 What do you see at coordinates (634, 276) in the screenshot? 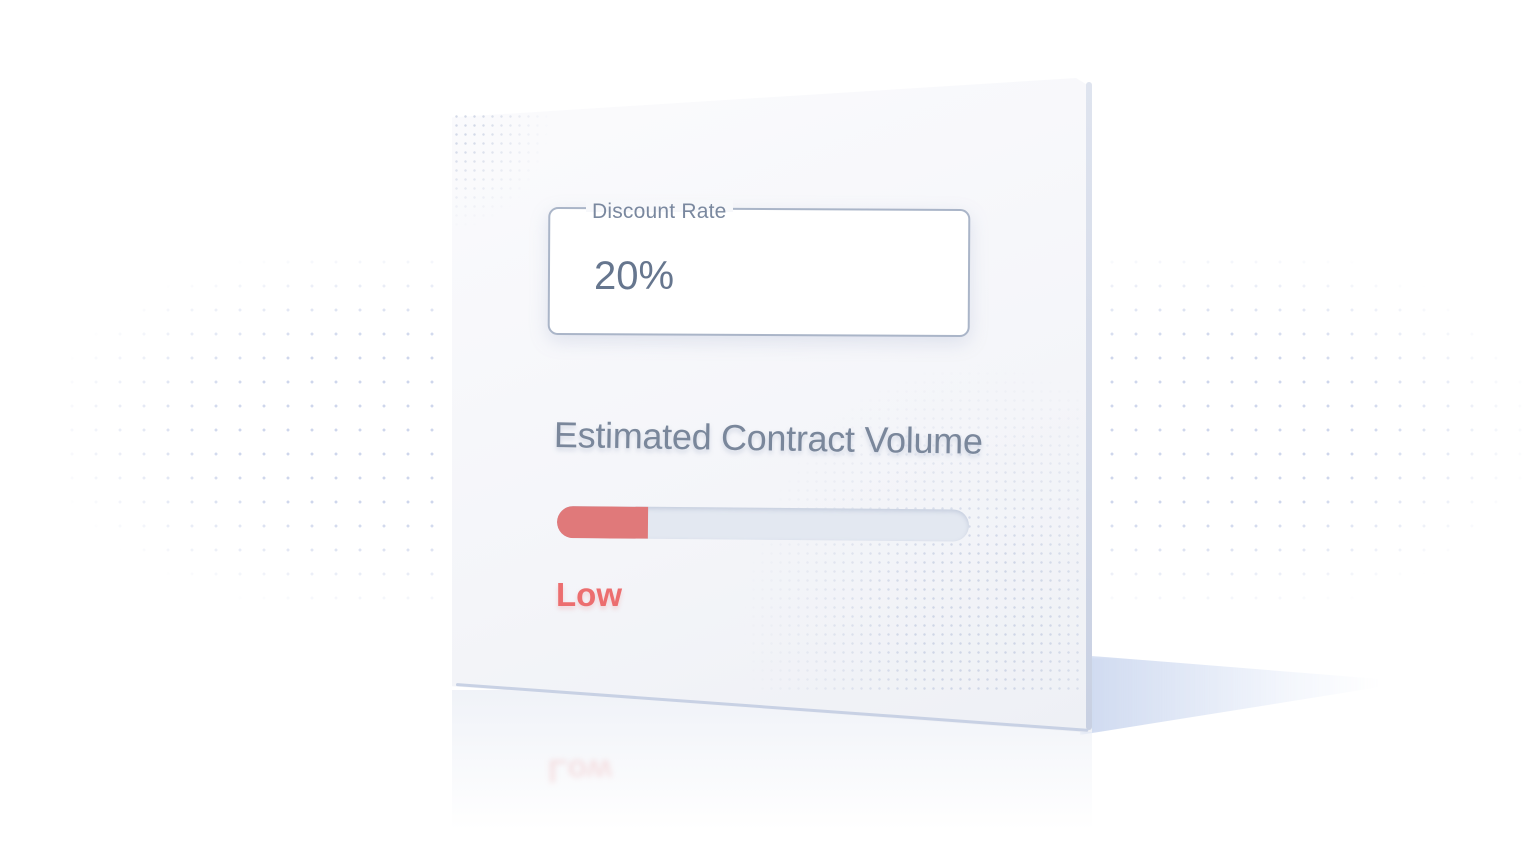
I see `discount-rate-value: 20%` at bounding box center [634, 276].